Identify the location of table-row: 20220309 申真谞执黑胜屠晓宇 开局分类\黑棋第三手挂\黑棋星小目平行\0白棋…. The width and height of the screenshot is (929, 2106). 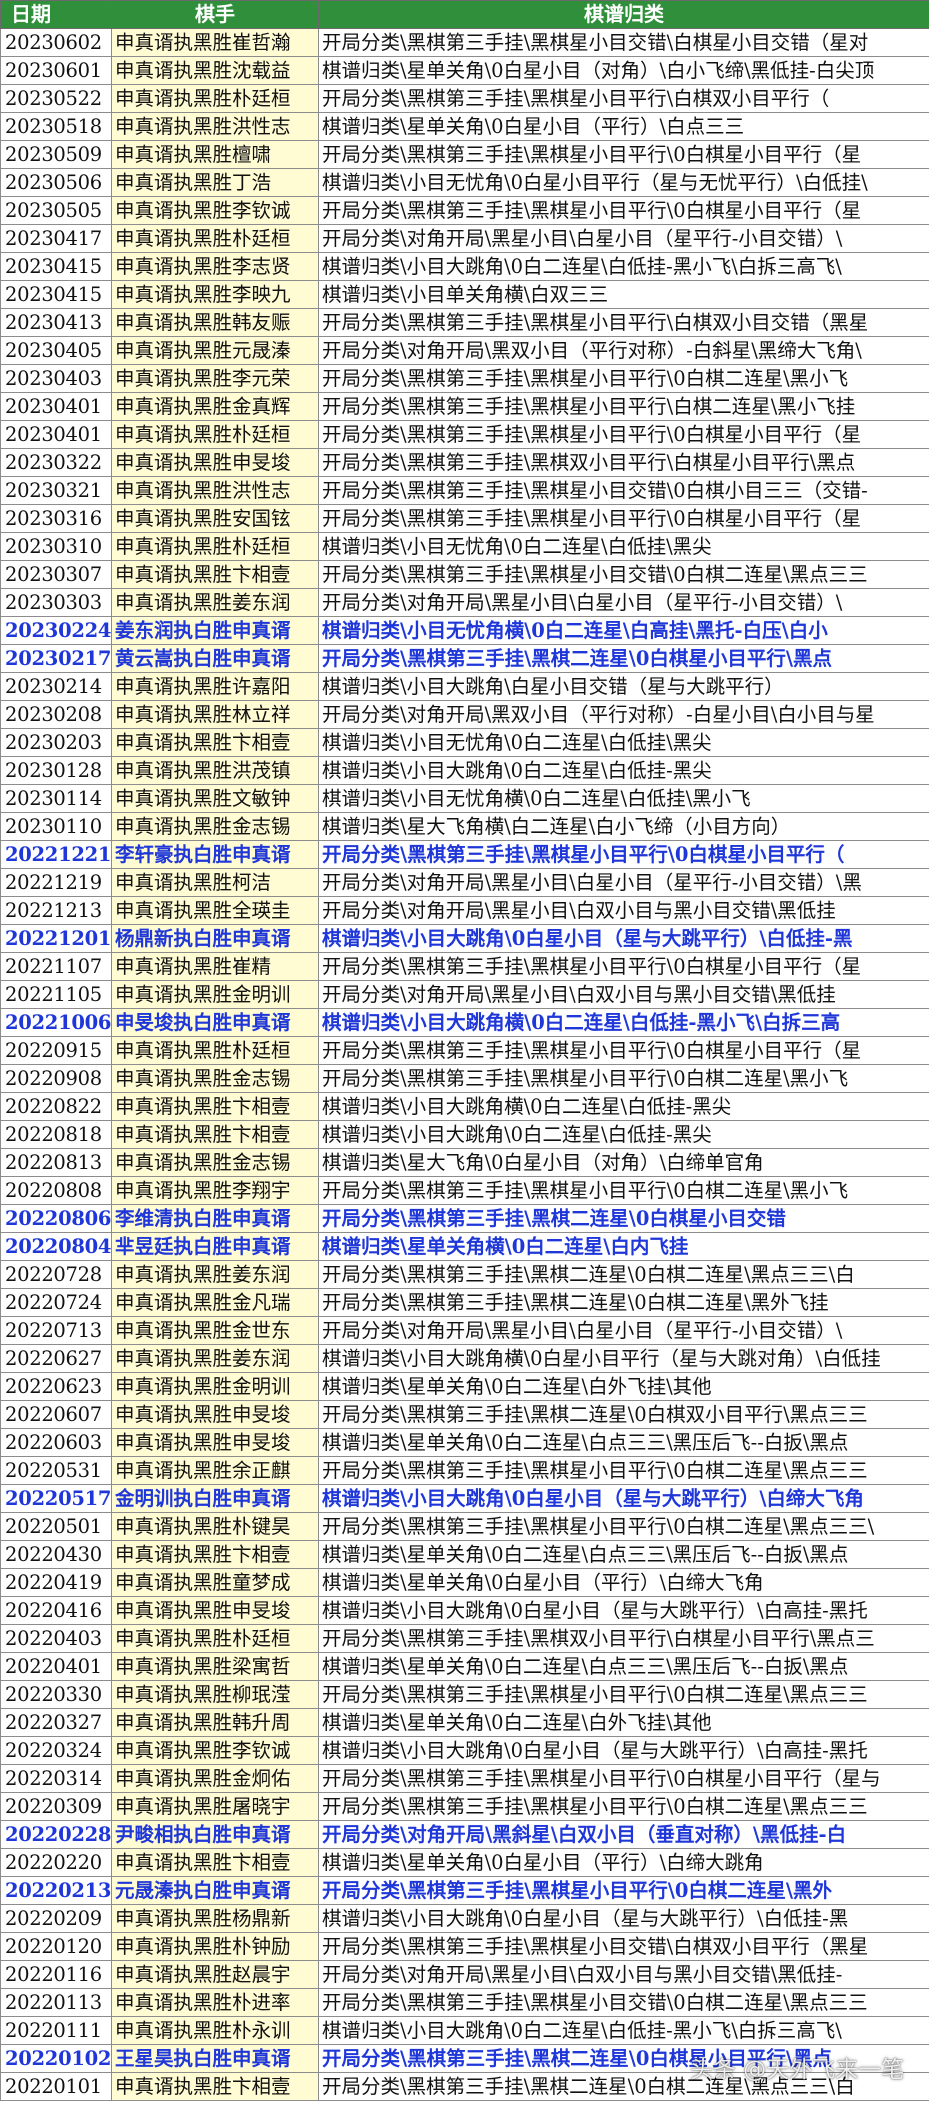
(464, 1806).